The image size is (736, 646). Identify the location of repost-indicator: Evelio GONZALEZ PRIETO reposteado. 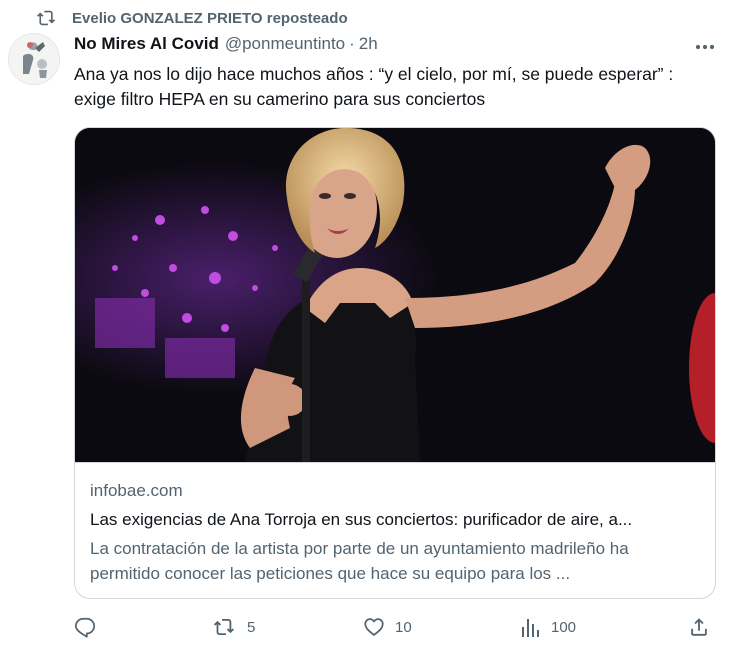
(192, 18).